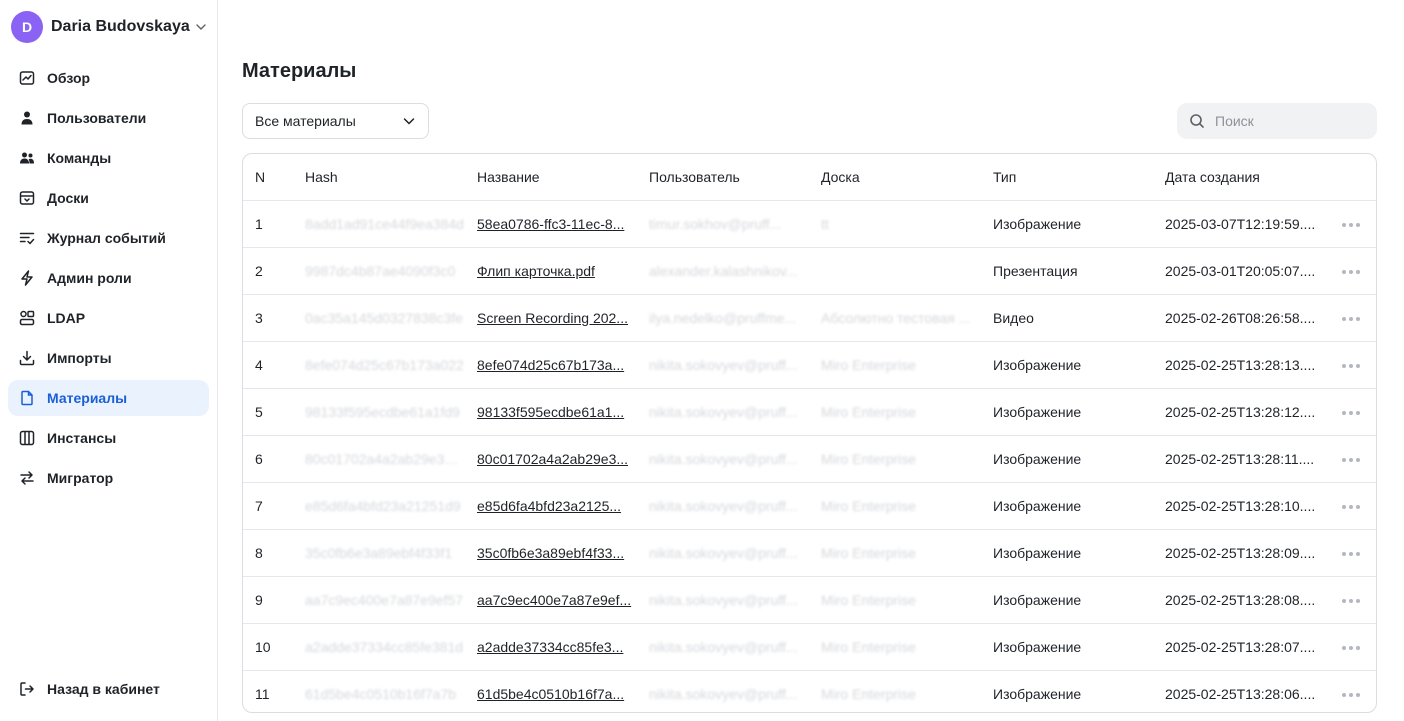  Describe the element at coordinates (108, 238) in the screenshot. I see `sidebar-item-event-log: Журнал событий` at that location.